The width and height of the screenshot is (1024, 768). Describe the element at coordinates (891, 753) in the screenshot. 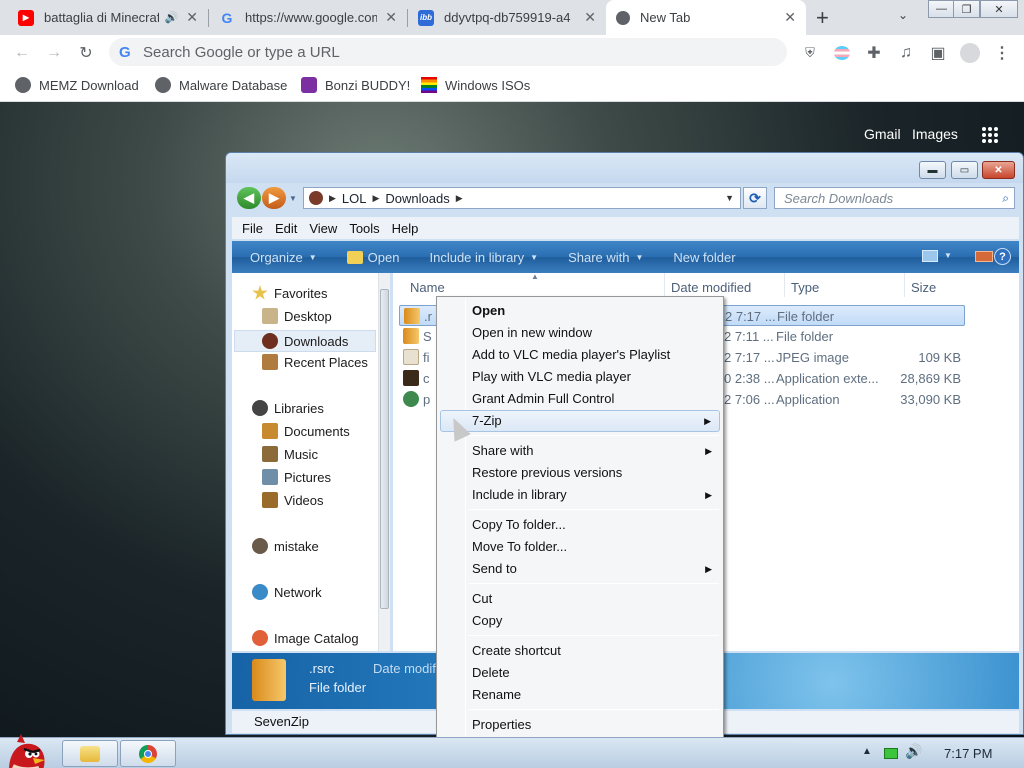

I see `network-status-icon` at that location.